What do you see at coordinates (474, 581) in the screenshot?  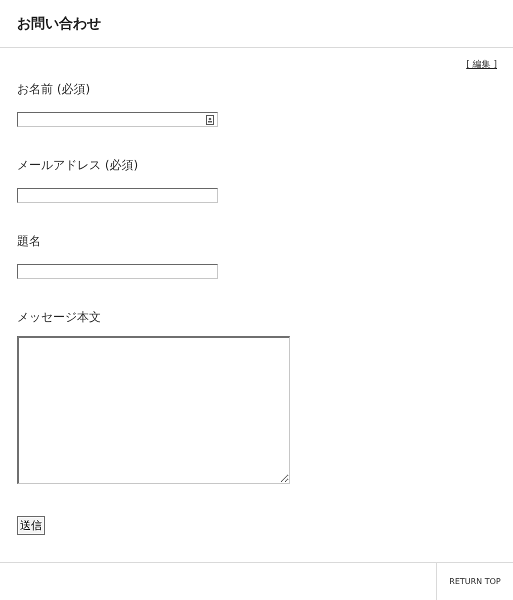 I see `return-top-link: RETURN TOP` at bounding box center [474, 581].